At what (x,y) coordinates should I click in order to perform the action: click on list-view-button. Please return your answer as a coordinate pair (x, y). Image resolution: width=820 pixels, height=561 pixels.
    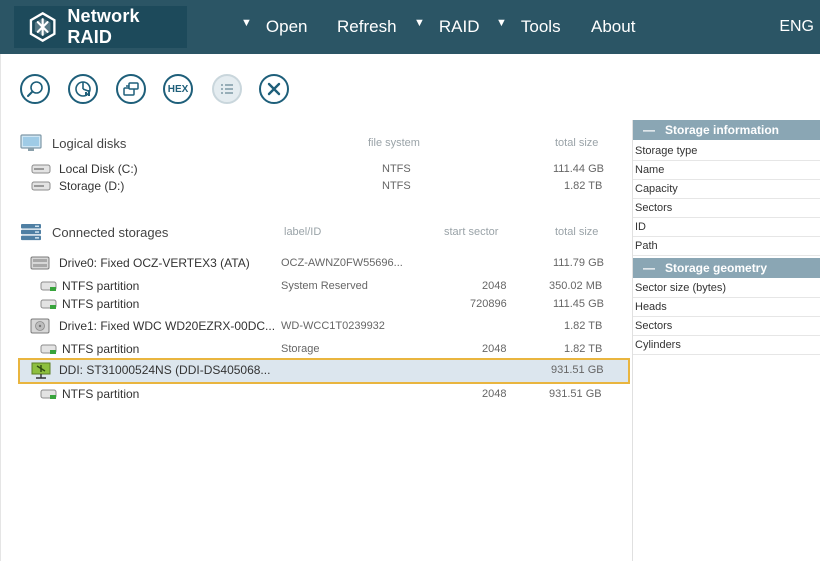
    Looking at the image, I should click on (227, 89).